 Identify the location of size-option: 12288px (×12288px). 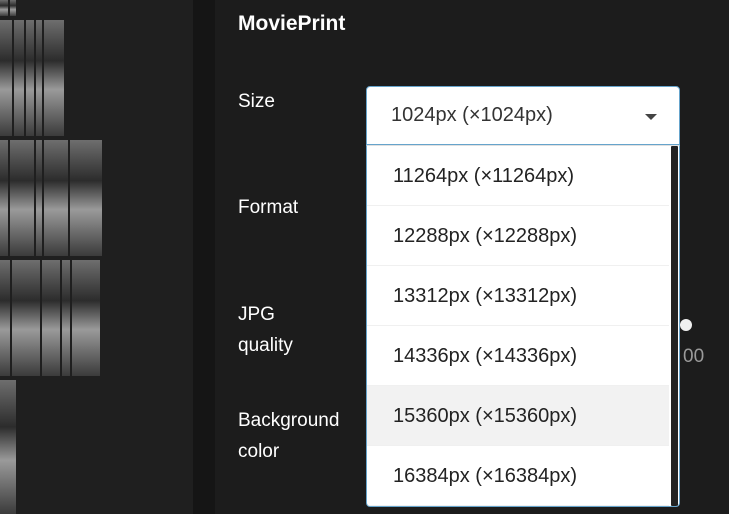
(518, 236).